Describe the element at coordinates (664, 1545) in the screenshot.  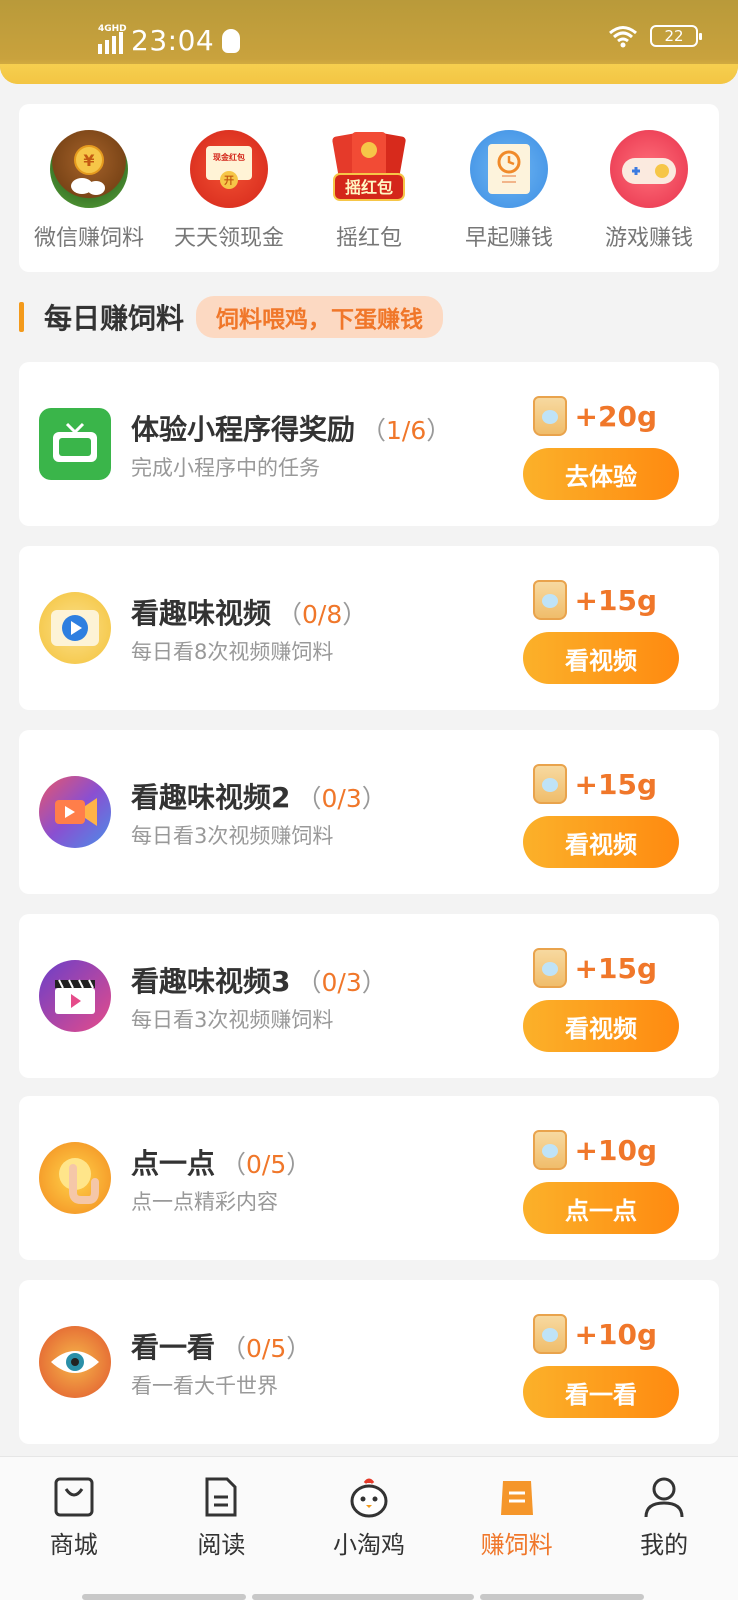
I see `nav-label: 我的` at that location.